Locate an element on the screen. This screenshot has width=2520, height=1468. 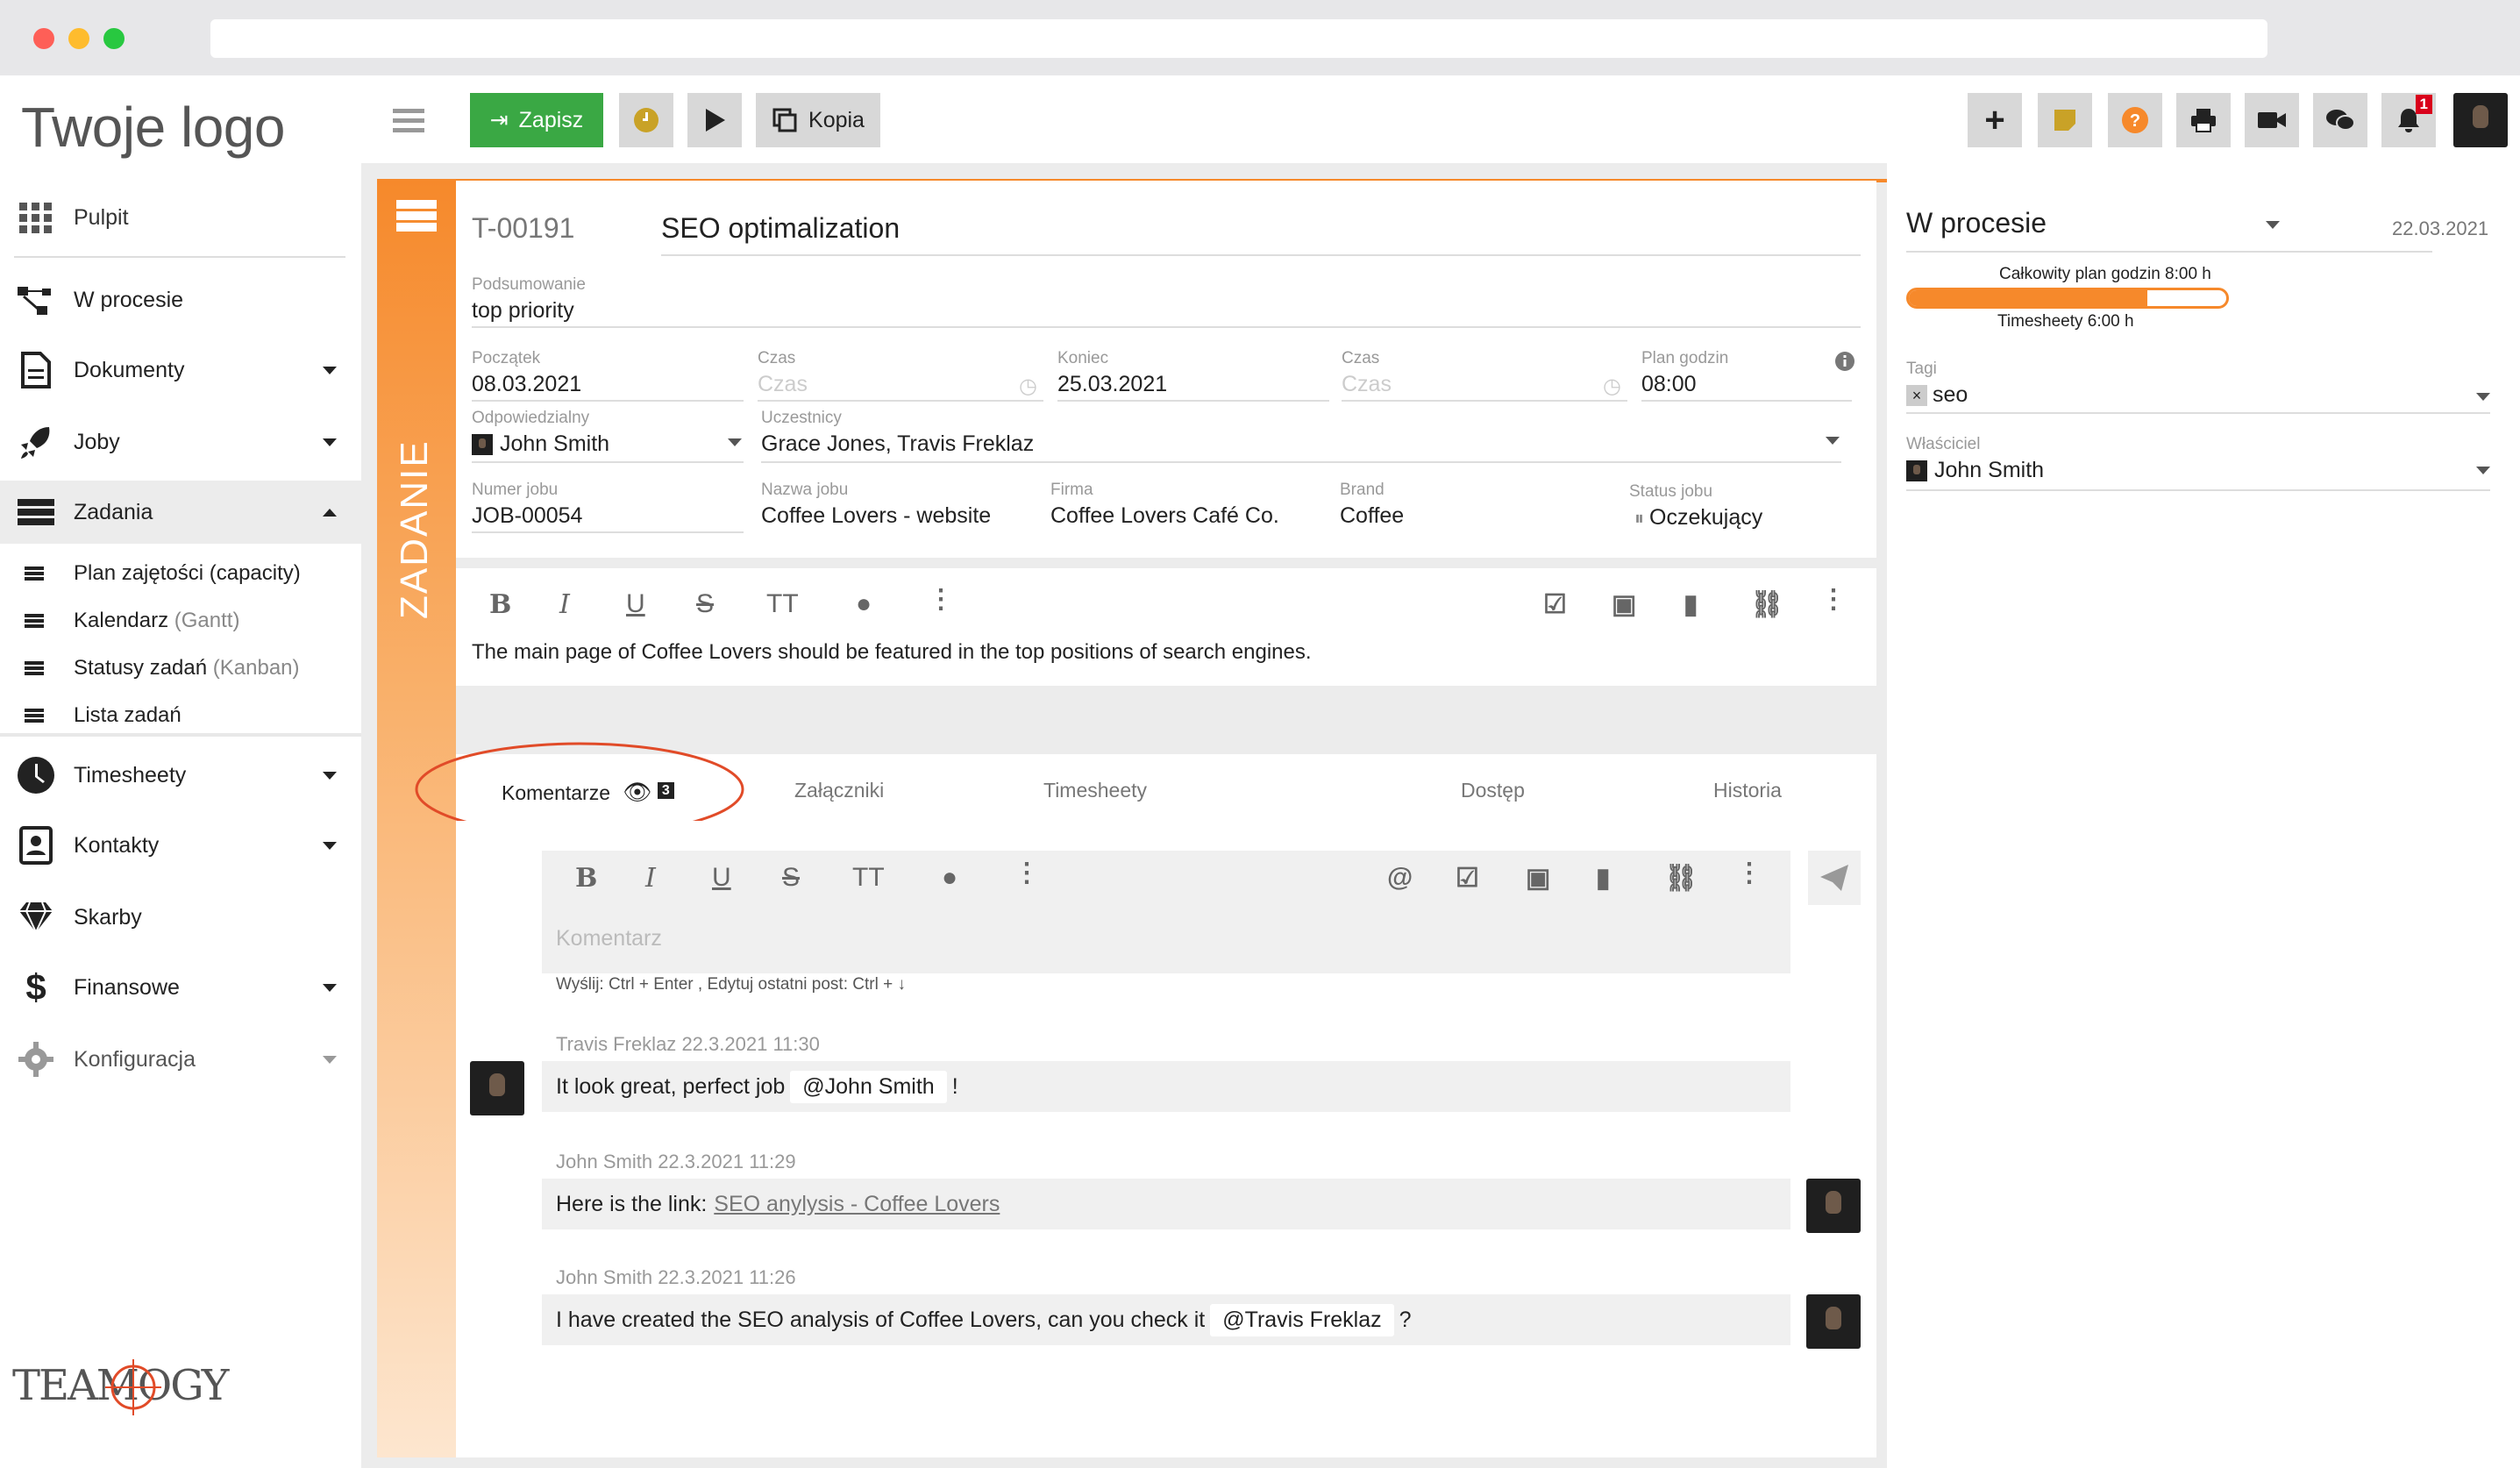
notifications-button: 1 is located at coordinates (2408, 120).